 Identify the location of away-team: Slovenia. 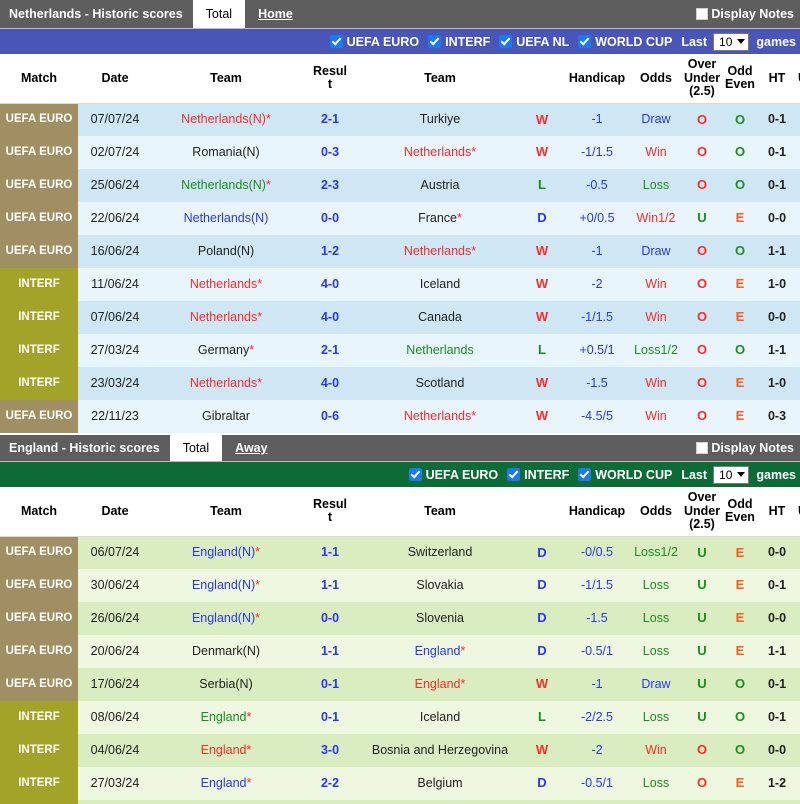
(440, 618).